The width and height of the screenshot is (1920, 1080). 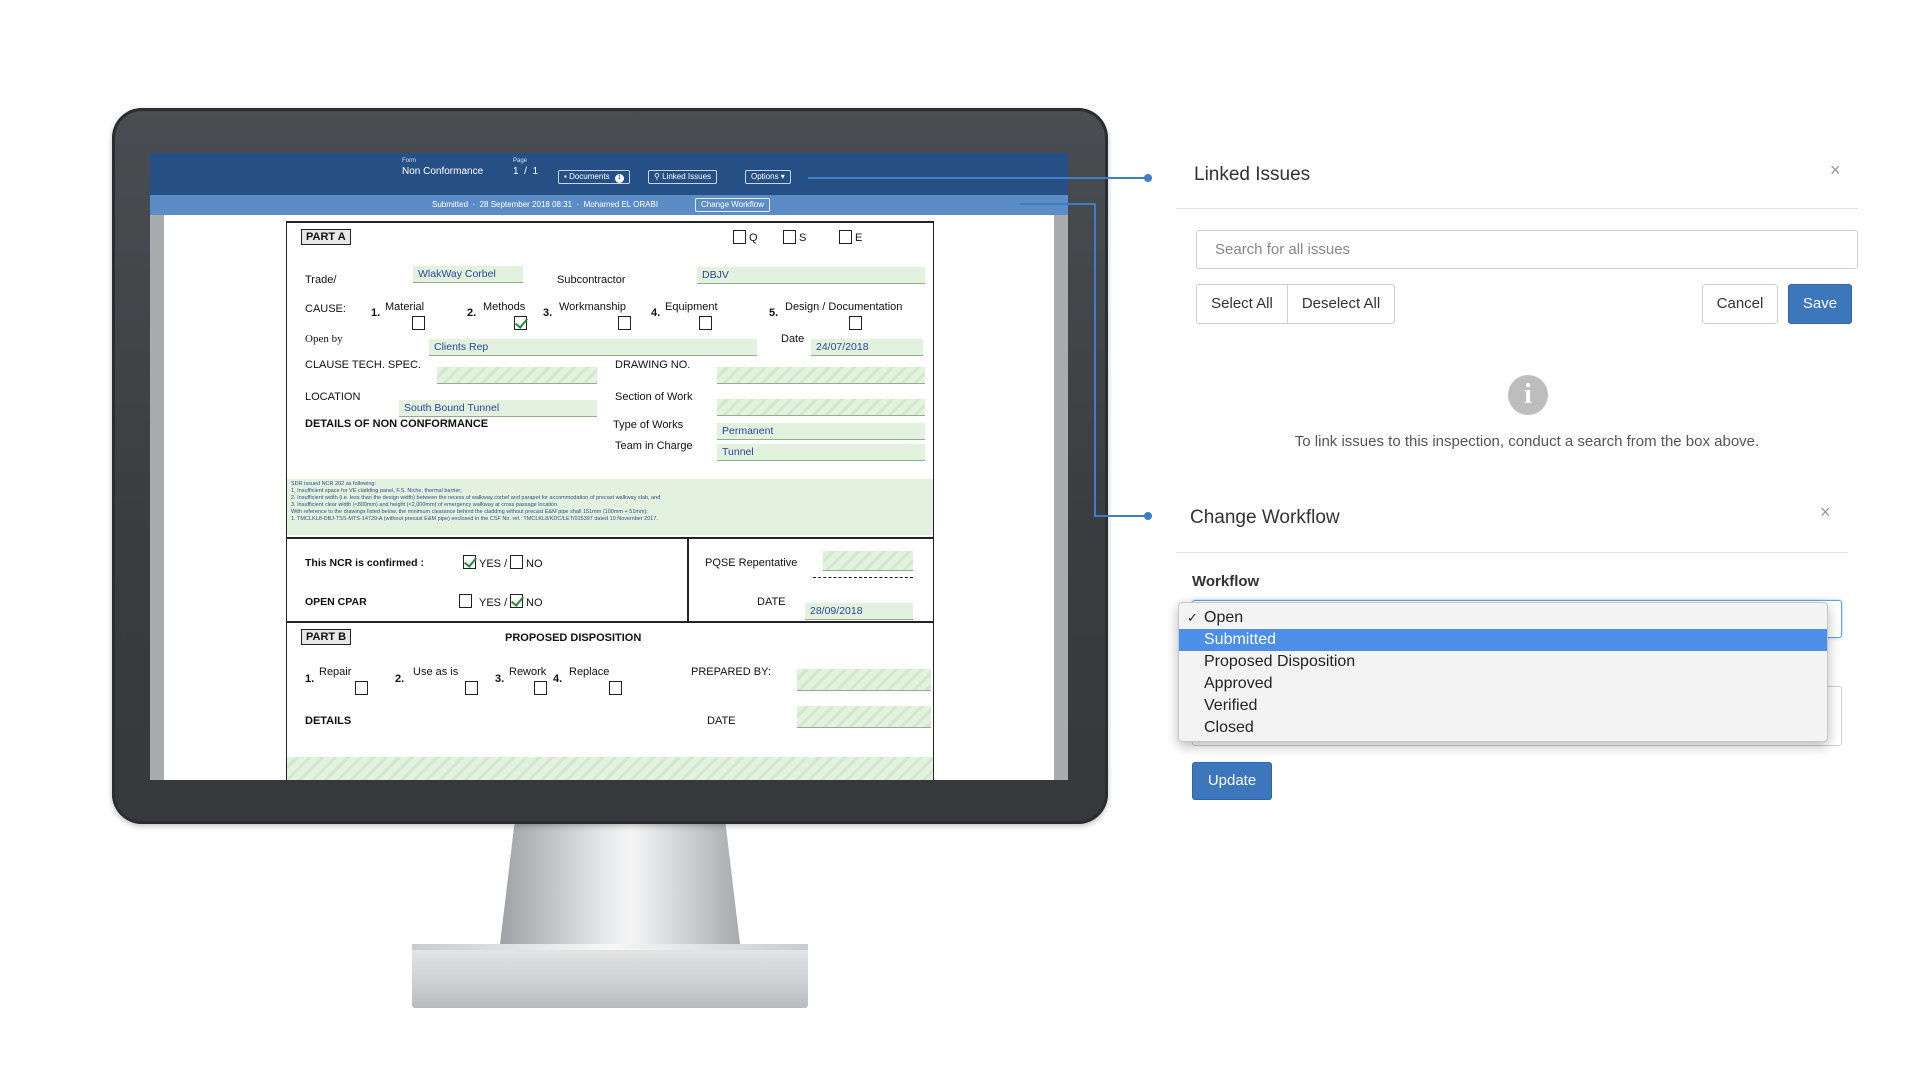 What do you see at coordinates (493, 564) in the screenshot?
I see `ncr-yes-label: YES /` at bounding box center [493, 564].